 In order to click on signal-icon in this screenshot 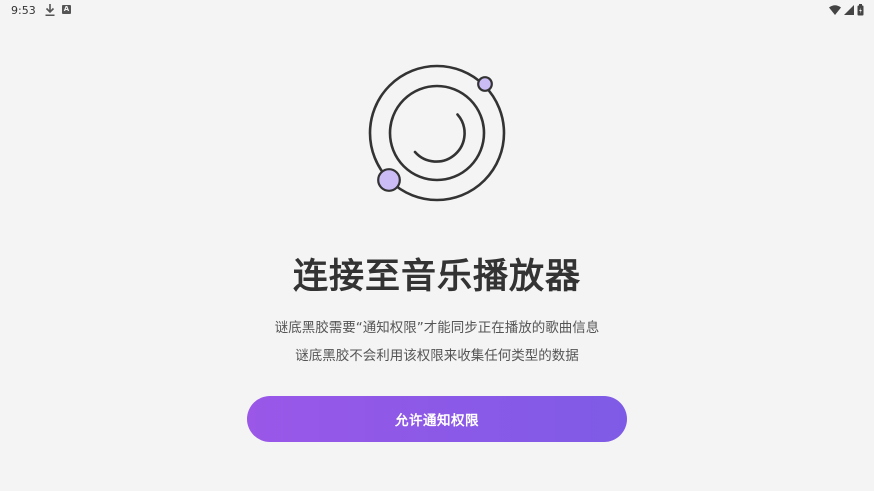, I will do `click(849, 10)`.